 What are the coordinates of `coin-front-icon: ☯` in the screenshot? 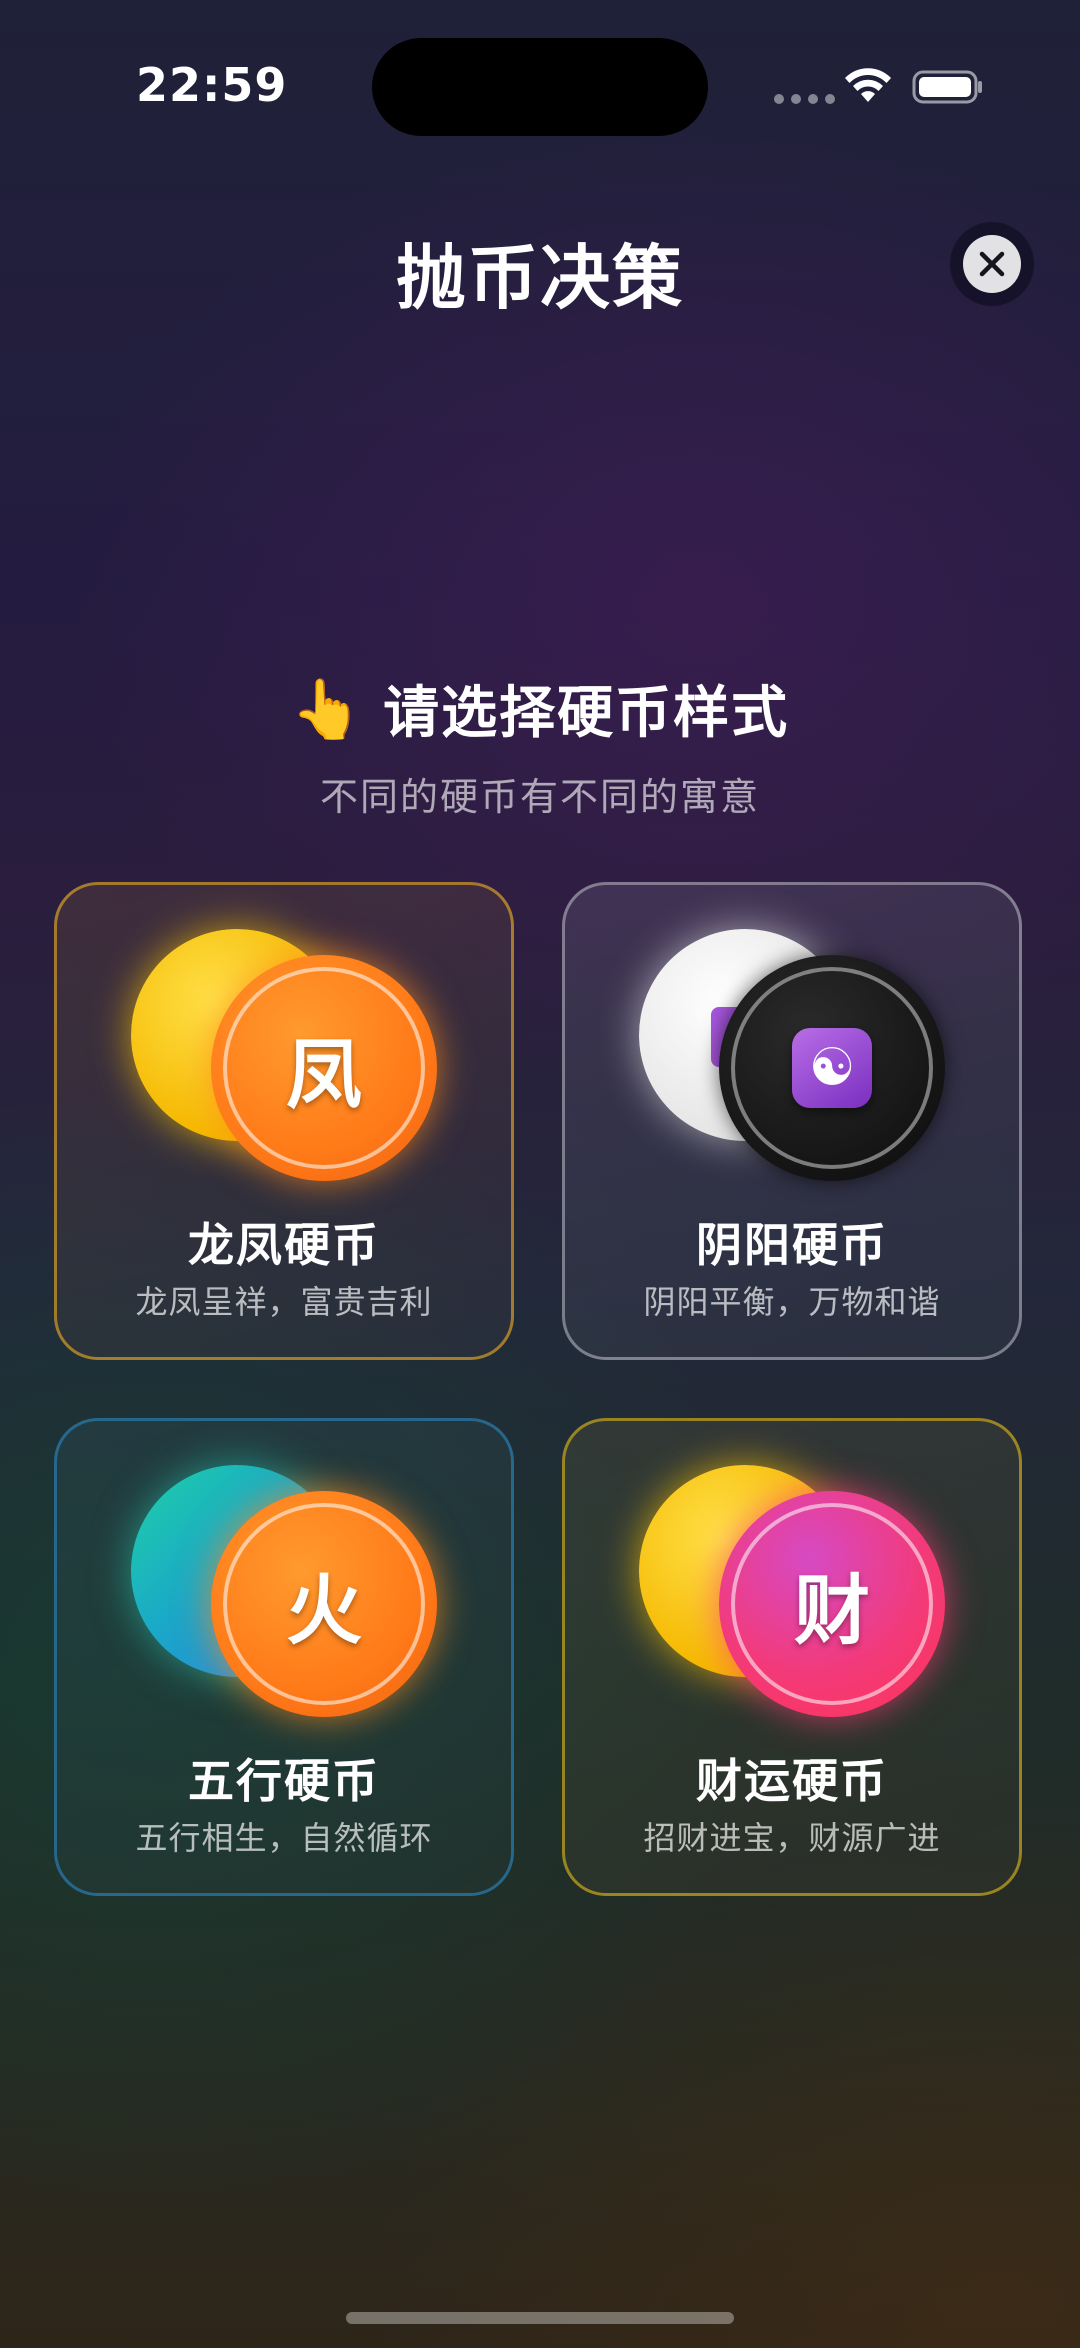 It's located at (832, 1068).